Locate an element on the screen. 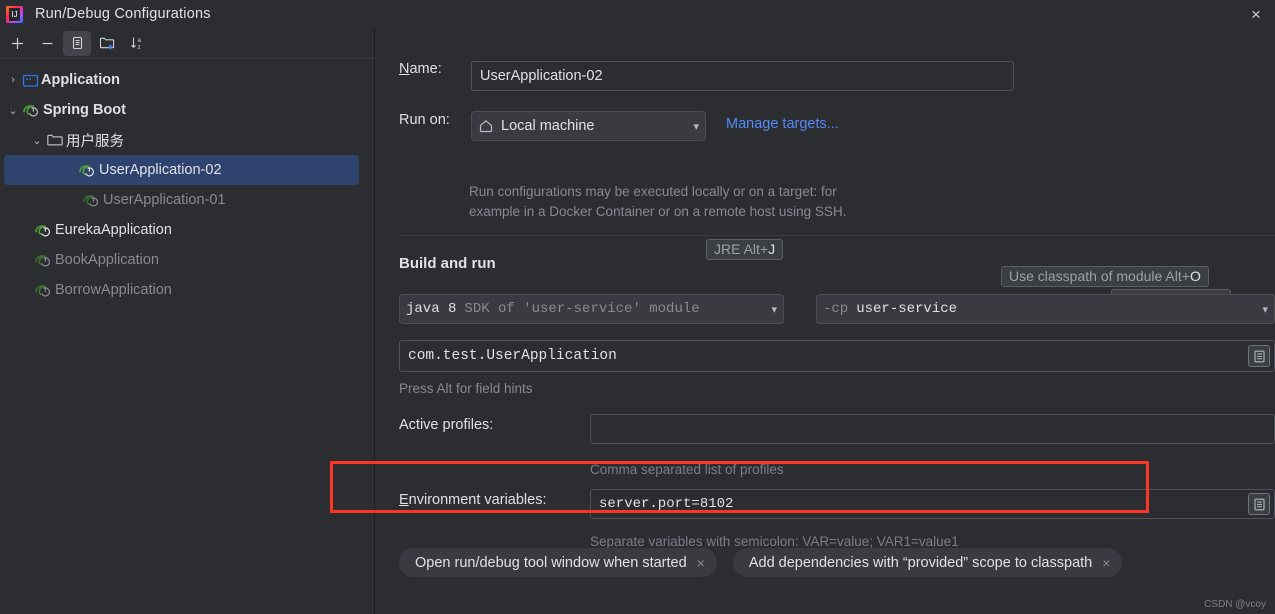 Image resolution: width=1275 pixels, height=614 pixels. name-label: Name: is located at coordinates (420, 69).